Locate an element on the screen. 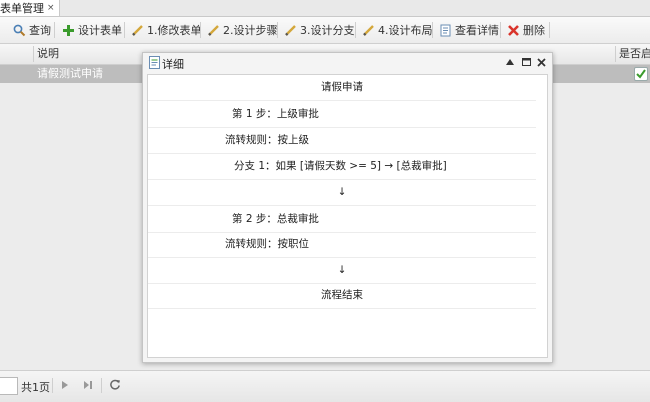  flow-row-text: 分支 1：如果 [请假天数 >= 5] → [总裁审批] is located at coordinates (340, 166).